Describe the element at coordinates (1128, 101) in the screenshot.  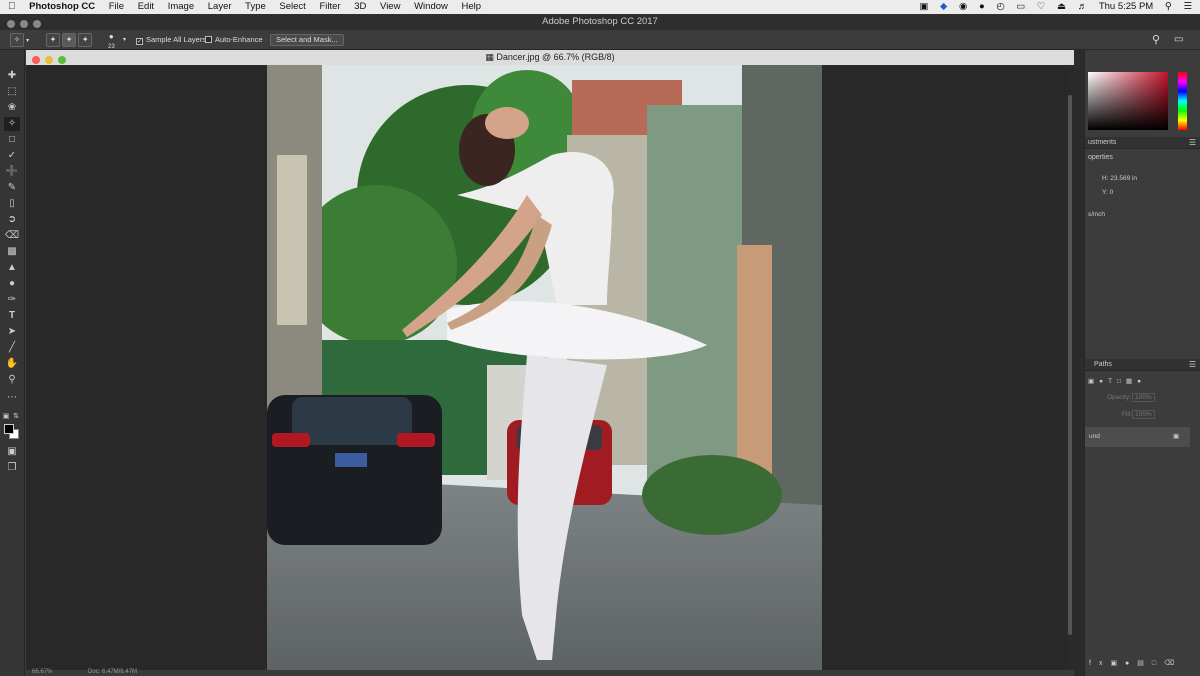
I see `color-picker-field` at that location.